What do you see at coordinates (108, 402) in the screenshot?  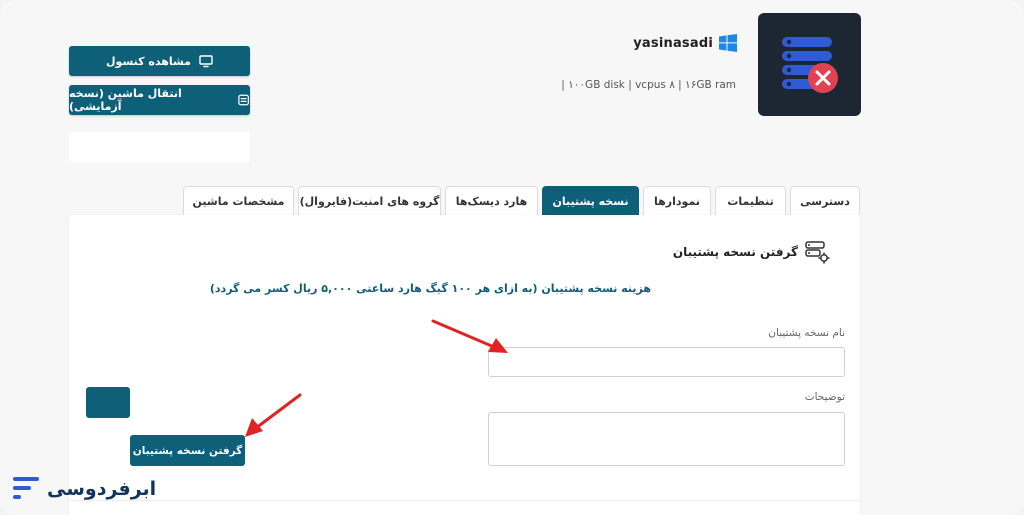 I see `small-action-button` at bounding box center [108, 402].